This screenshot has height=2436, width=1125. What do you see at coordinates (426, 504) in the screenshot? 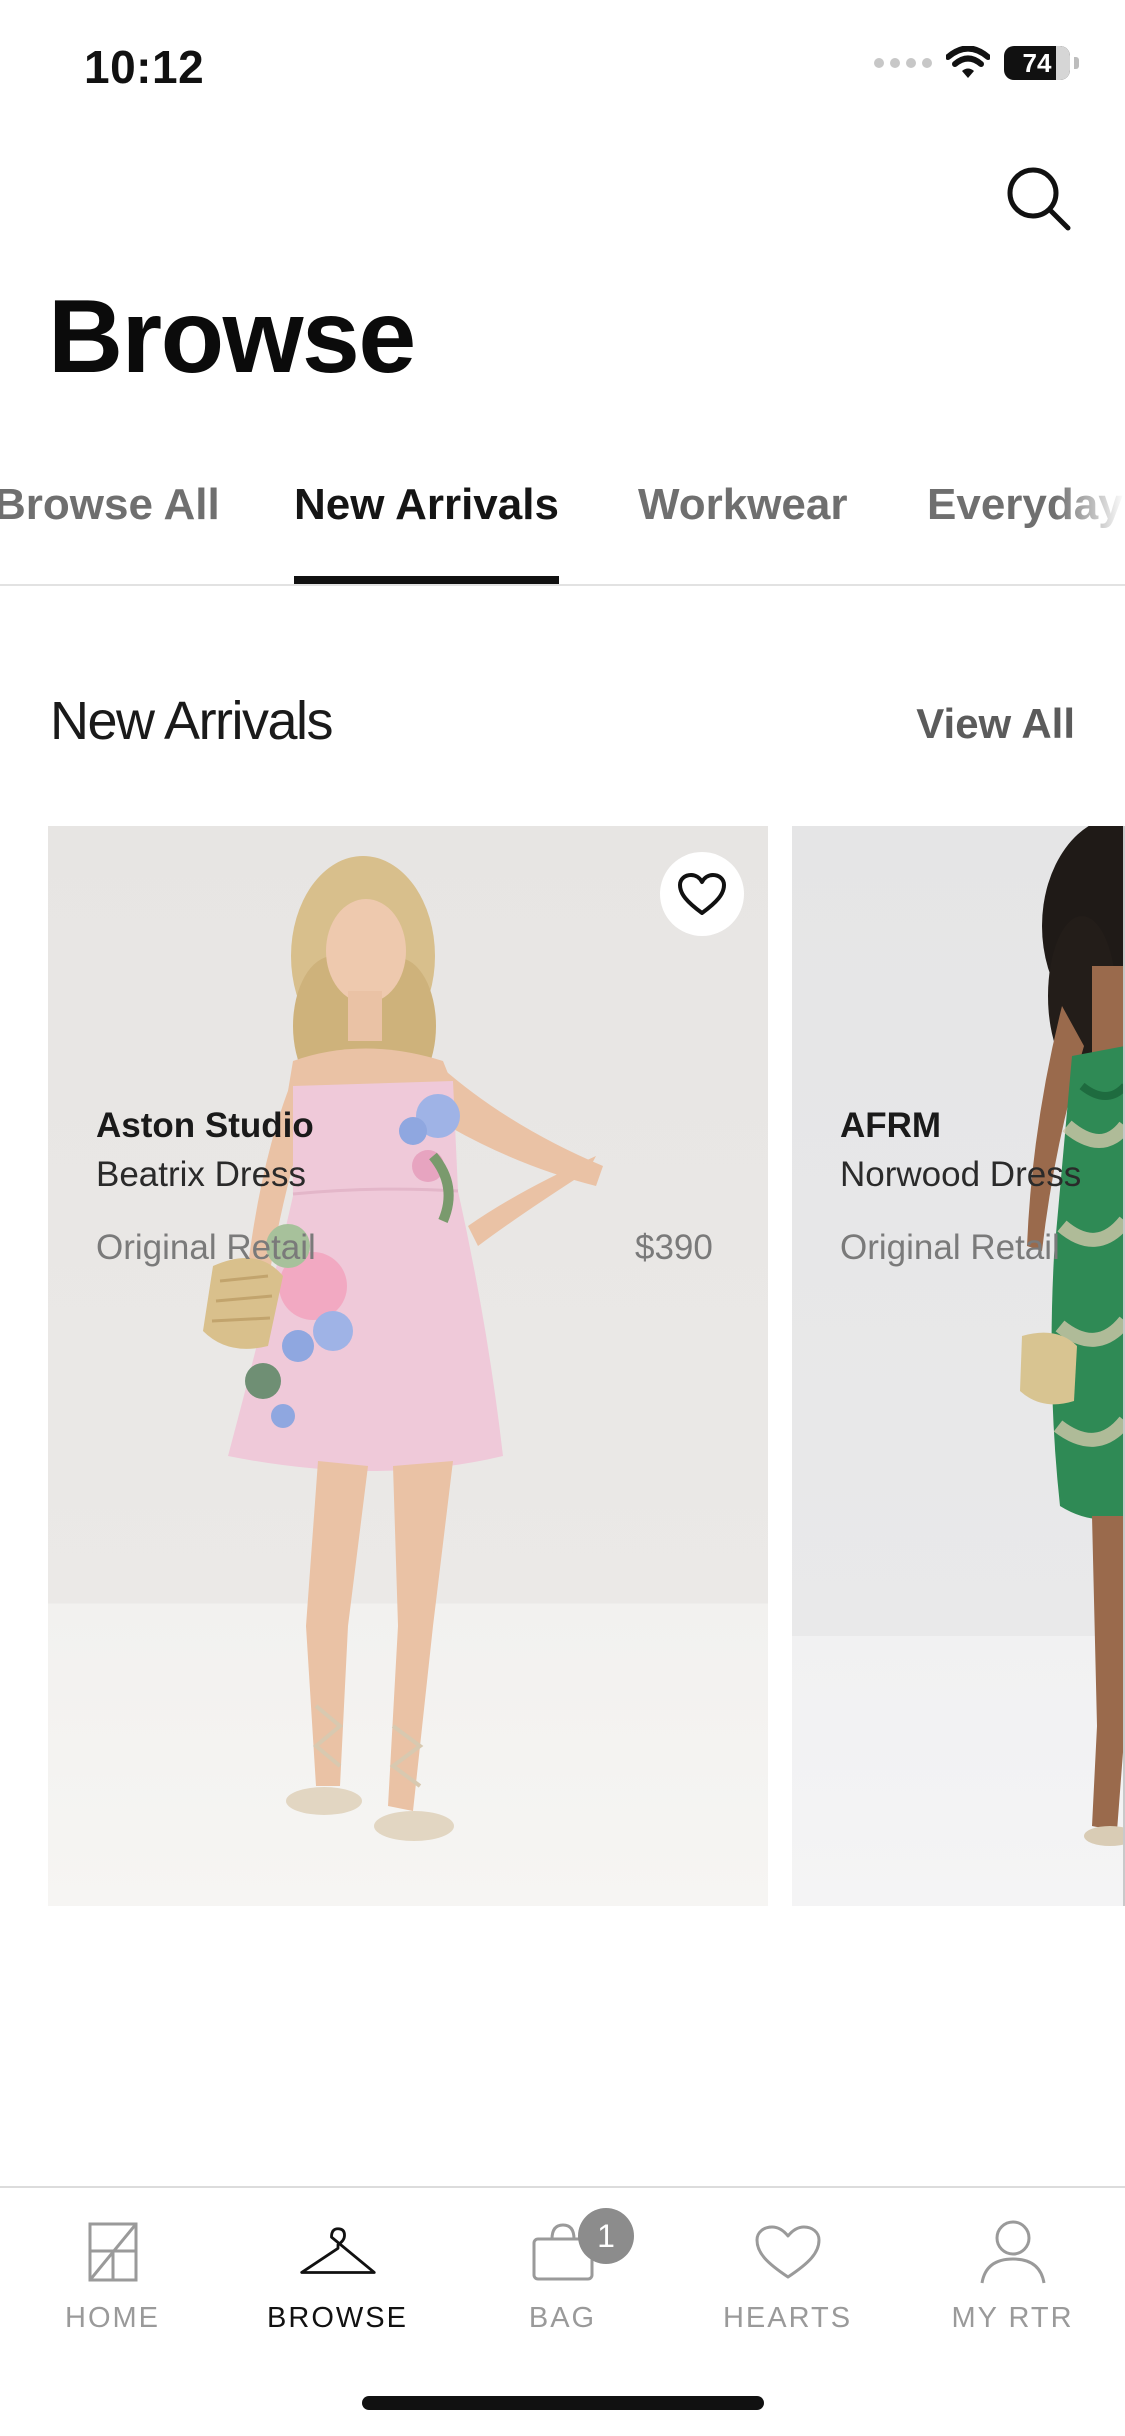
I see `tab-label: New Arrivals` at bounding box center [426, 504].